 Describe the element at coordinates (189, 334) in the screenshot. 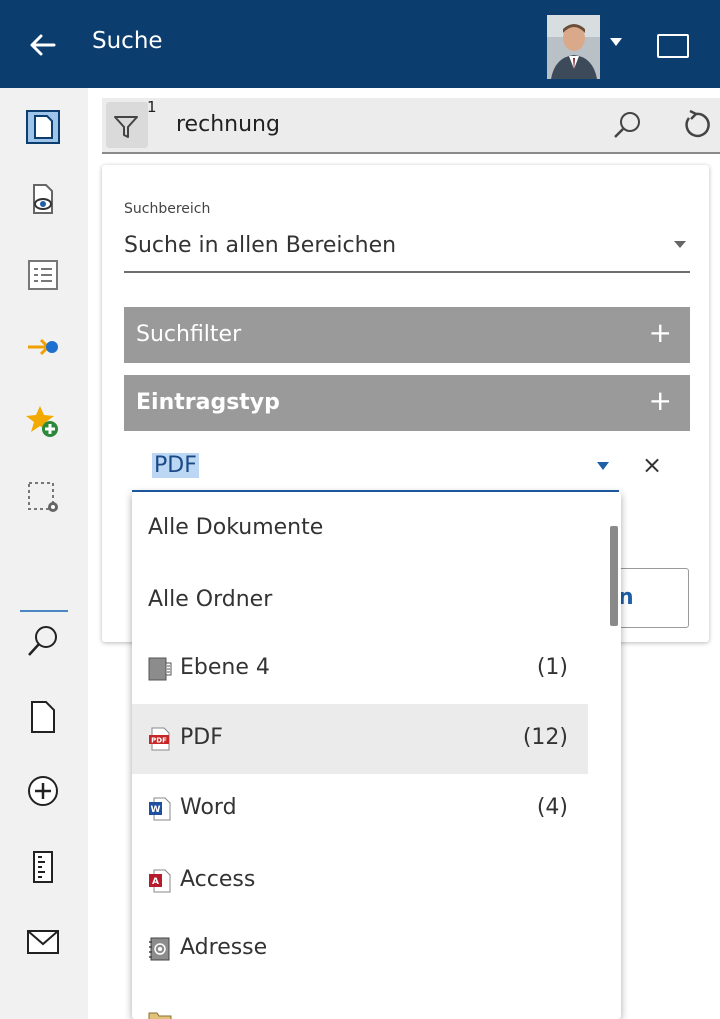

I see `section-suchfilter-label: Suchfilter` at that location.